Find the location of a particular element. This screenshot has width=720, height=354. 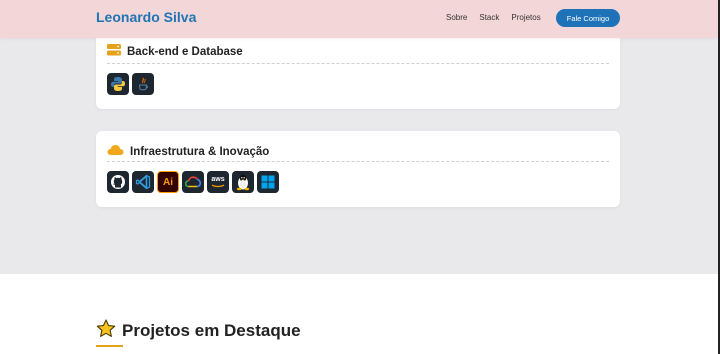

vscode-icon is located at coordinates (143, 182).